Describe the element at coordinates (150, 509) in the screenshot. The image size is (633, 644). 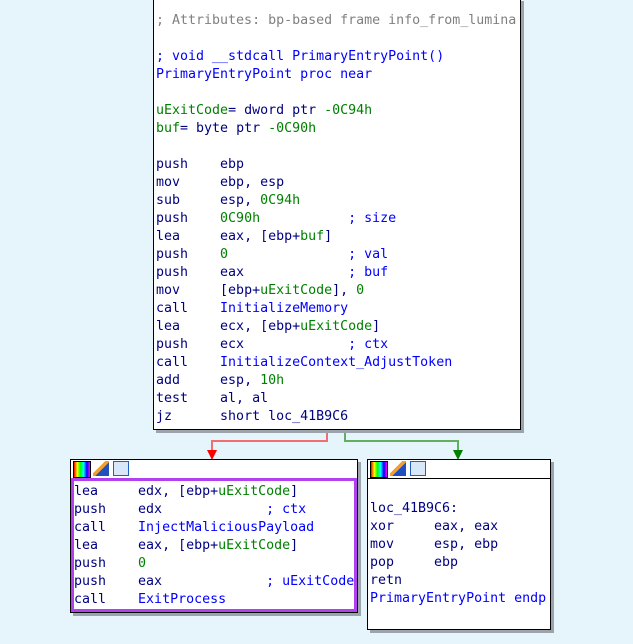
I see `token-op: edx` at that location.